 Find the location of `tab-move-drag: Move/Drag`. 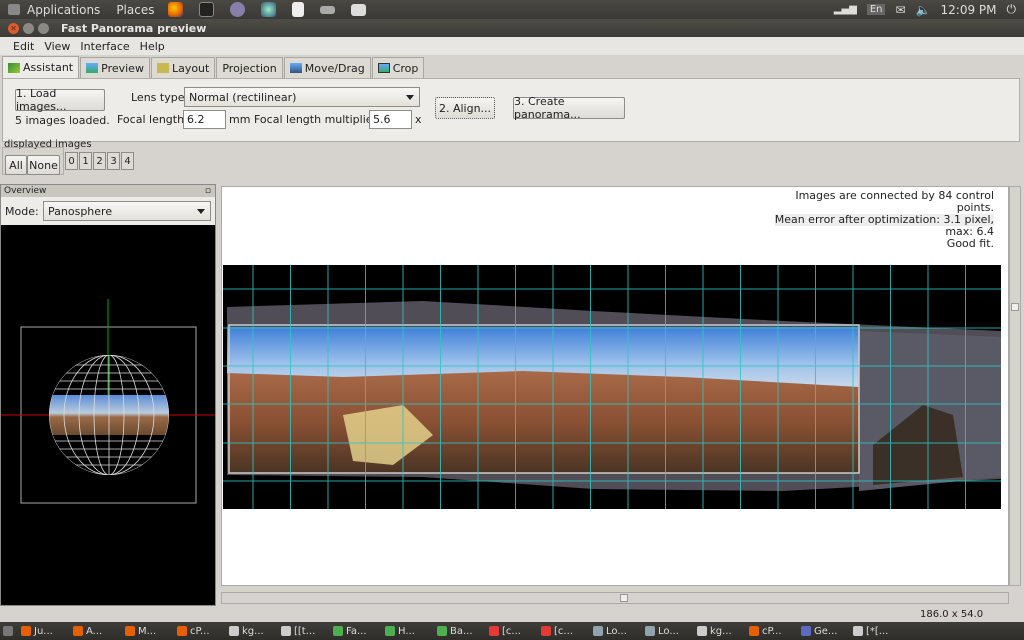

tab-move-drag: Move/Drag is located at coordinates (327, 67).